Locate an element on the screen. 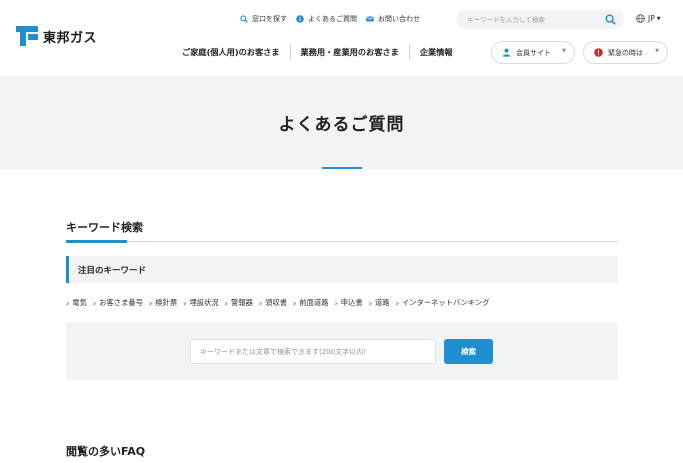  language-selector: JP ▼ is located at coordinates (648, 18).